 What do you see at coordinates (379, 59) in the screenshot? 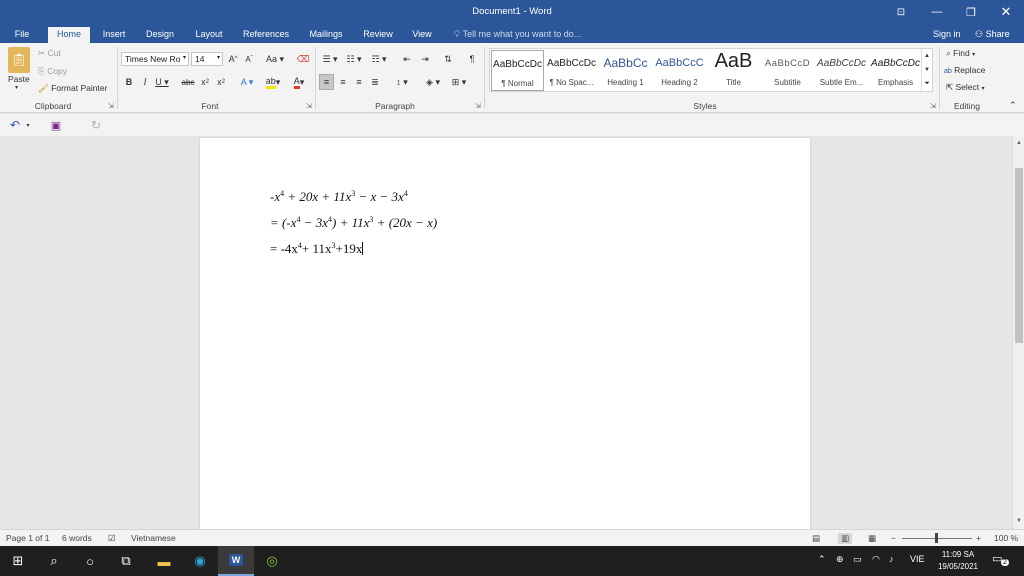
I see `multilevel-list-icon: ☶ ▾` at bounding box center [379, 59].